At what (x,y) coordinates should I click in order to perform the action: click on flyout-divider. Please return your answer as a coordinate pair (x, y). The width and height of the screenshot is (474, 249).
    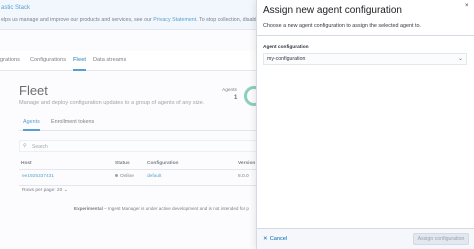
    Looking at the image, I should click on (365, 35).